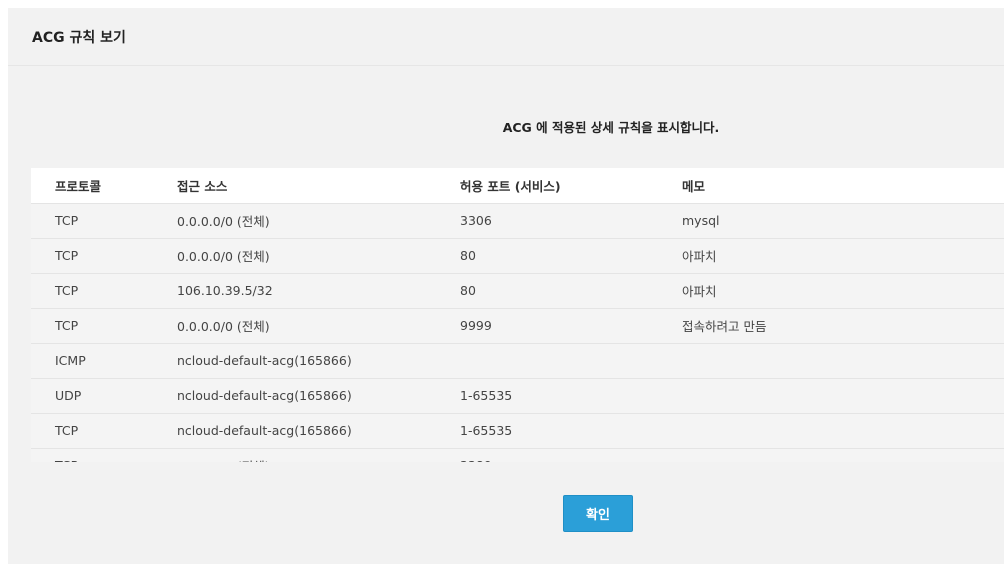 This screenshot has width=1004, height=572. What do you see at coordinates (571, 360) in the screenshot?
I see `cell-port` at bounding box center [571, 360].